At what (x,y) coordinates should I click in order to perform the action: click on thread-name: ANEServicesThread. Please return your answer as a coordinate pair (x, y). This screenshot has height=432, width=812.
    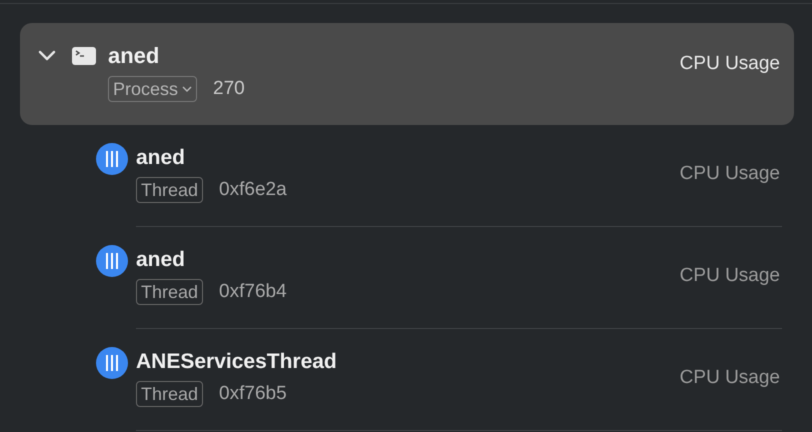
    Looking at the image, I should click on (236, 361).